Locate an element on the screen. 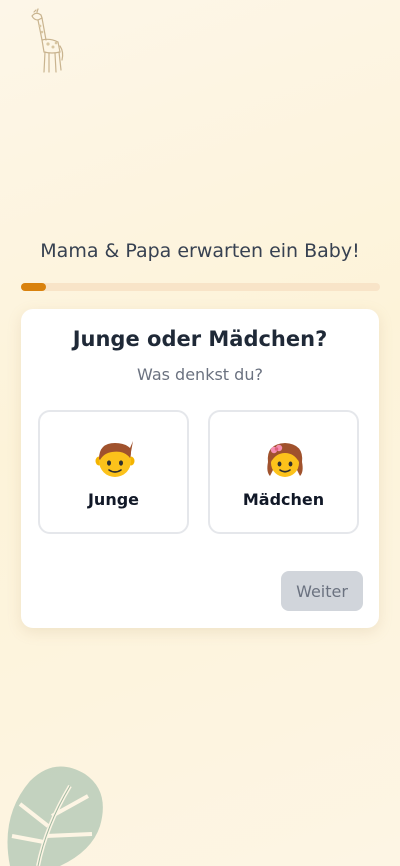  girl-emoji-icon is located at coordinates (285, 460).